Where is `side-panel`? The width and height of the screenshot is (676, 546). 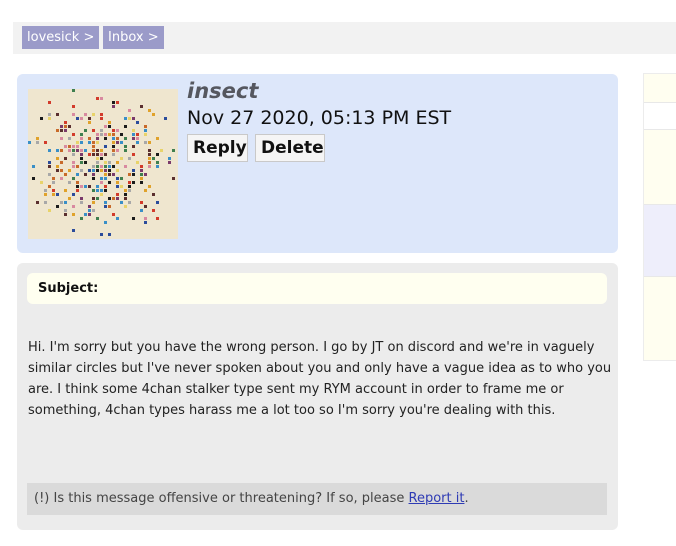
side-panel is located at coordinates (659, 217).